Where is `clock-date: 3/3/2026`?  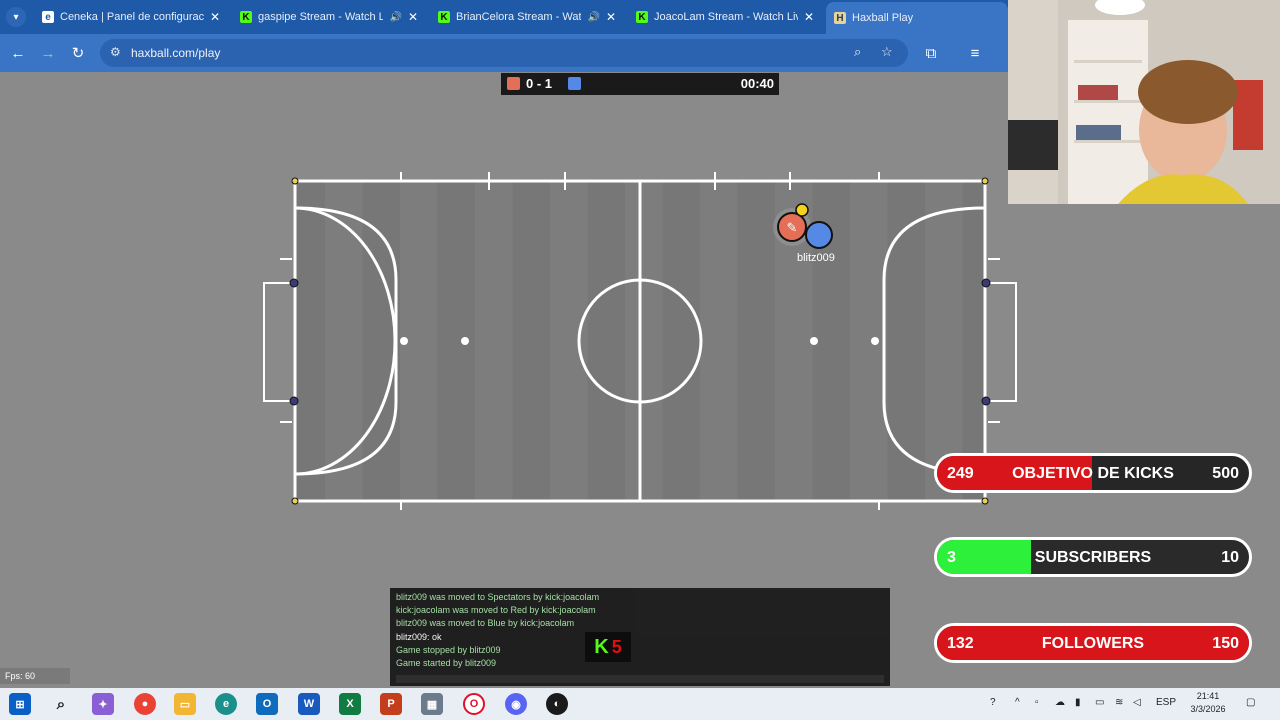 clock-date: 3/3/2026 is located at coordinates (1208, 709).